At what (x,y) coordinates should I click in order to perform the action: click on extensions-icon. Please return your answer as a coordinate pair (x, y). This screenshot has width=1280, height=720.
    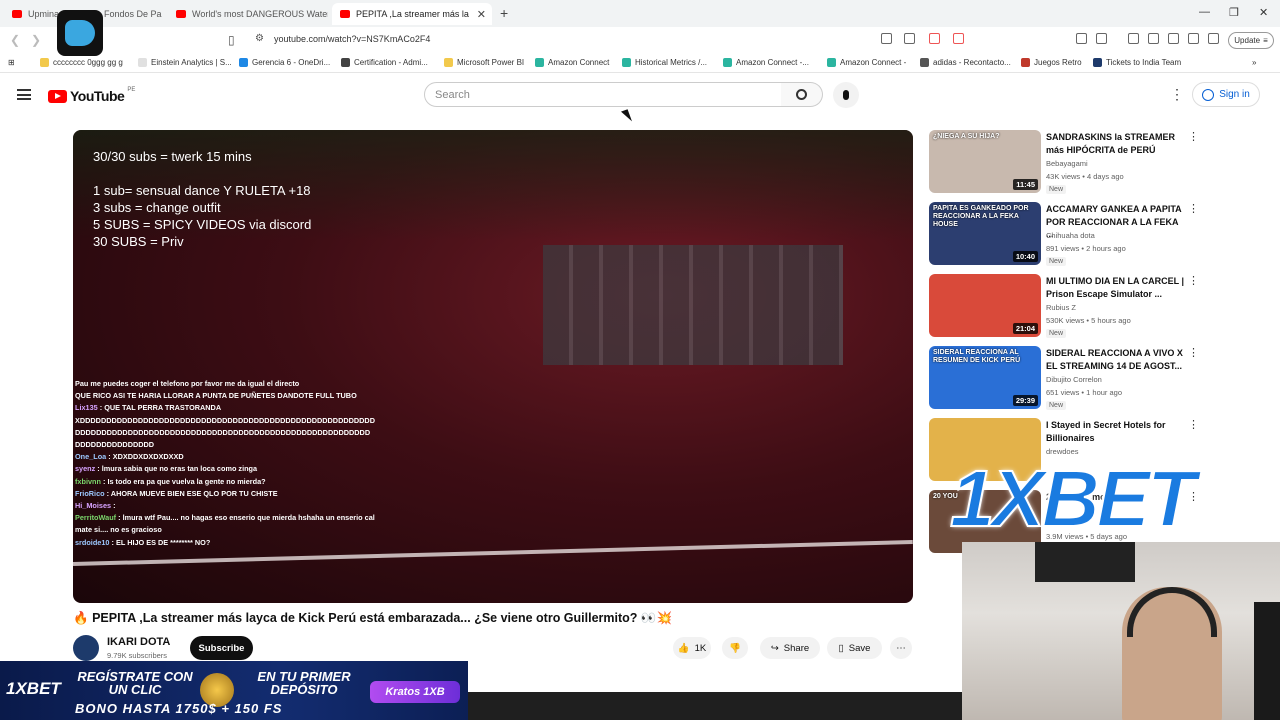
    Looking at the image, I should click on (1081, 38).